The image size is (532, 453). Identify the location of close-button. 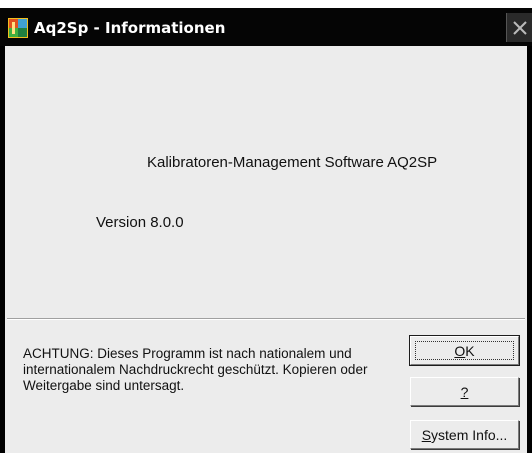
(519, 27).